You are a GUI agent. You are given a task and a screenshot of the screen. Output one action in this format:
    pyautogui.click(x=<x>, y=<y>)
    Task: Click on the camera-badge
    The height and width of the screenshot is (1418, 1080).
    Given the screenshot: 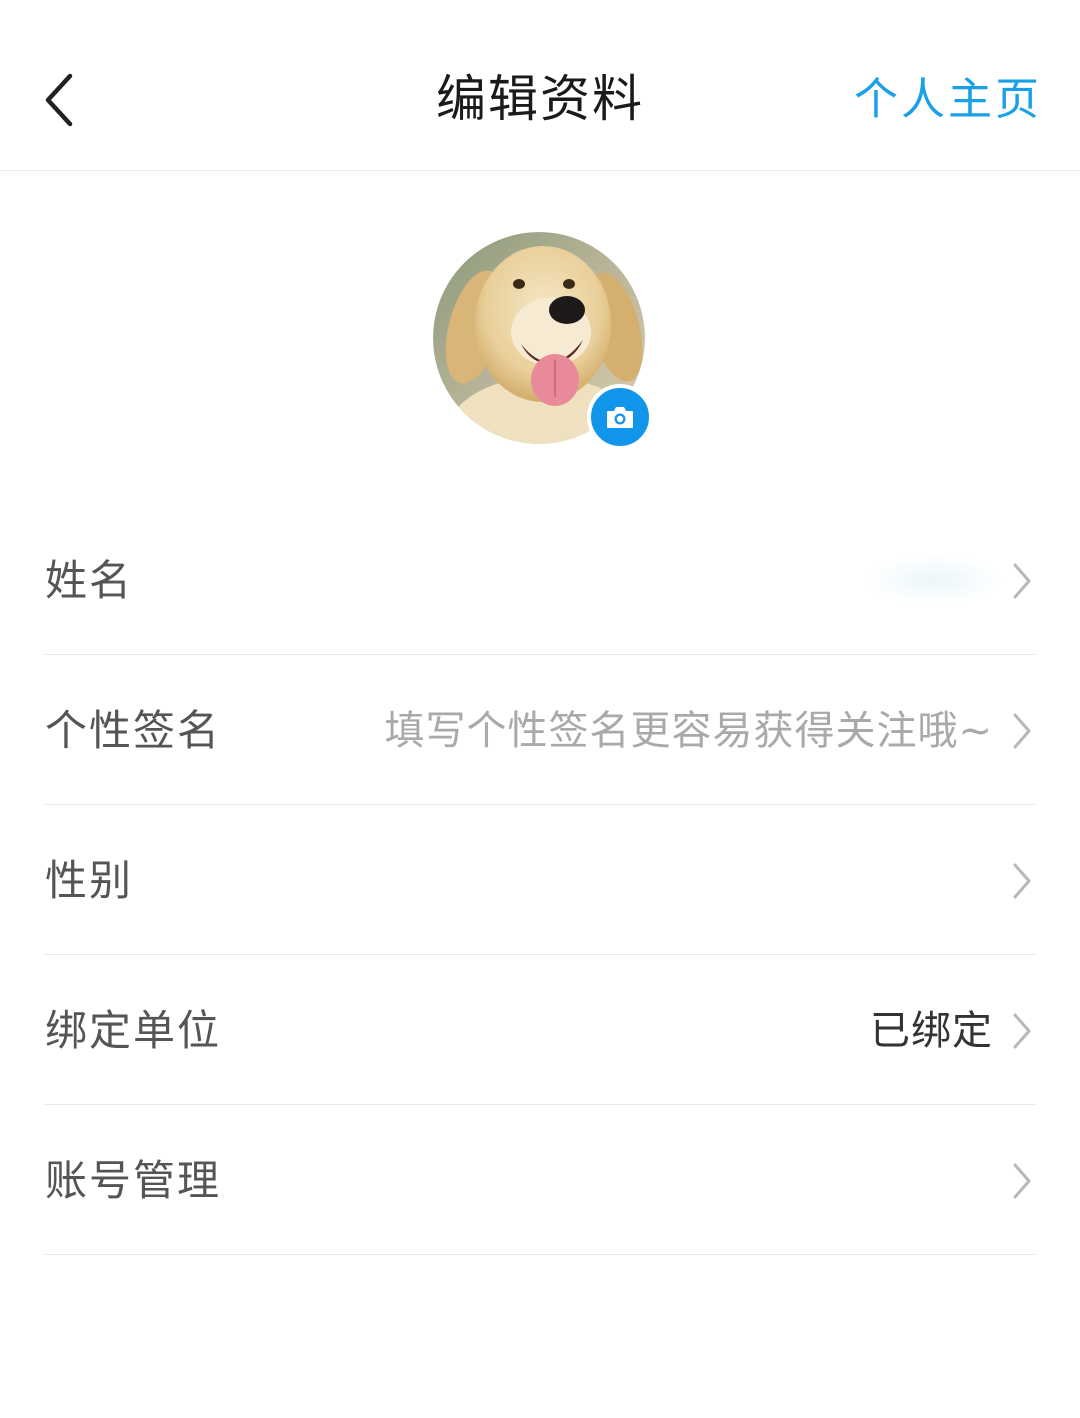 What is the action you would take?
    pyautogui.click(x=620, y=417)
    